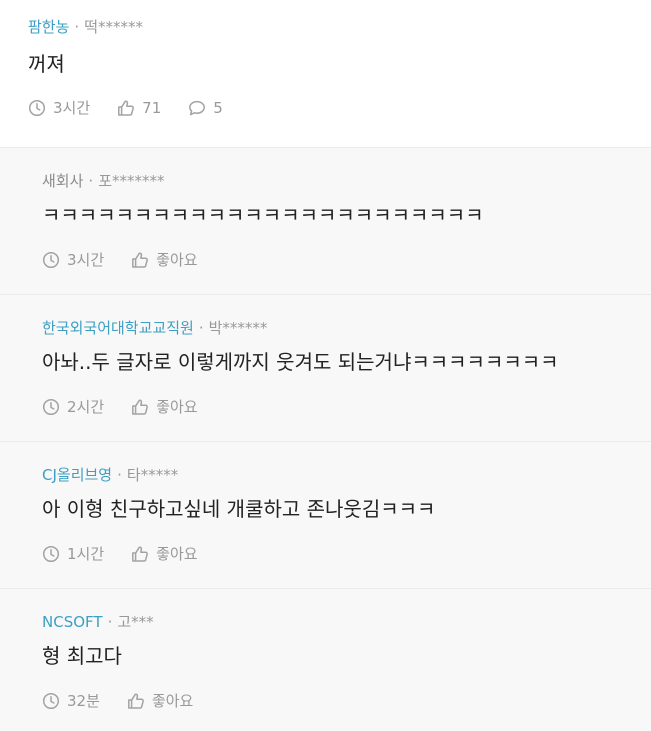 Image resolution: width=651 pixels, height=731 pixels. Describe the element at coordinates (86, 407) in the screenshot. I see `time-label: 2시간` at that location.